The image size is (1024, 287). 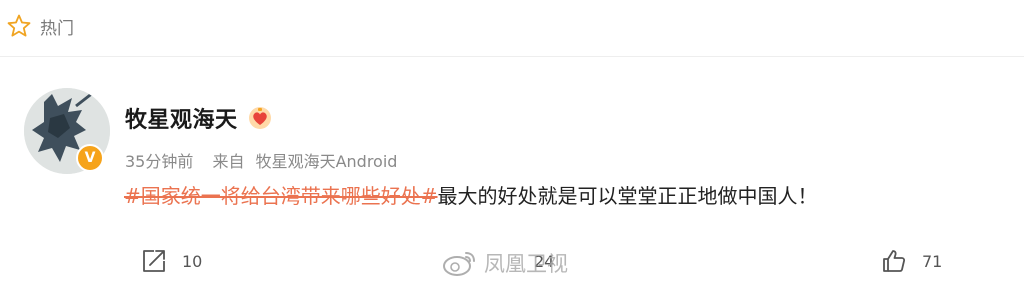 I want to click on star-icon, so click(x=19, y=26).